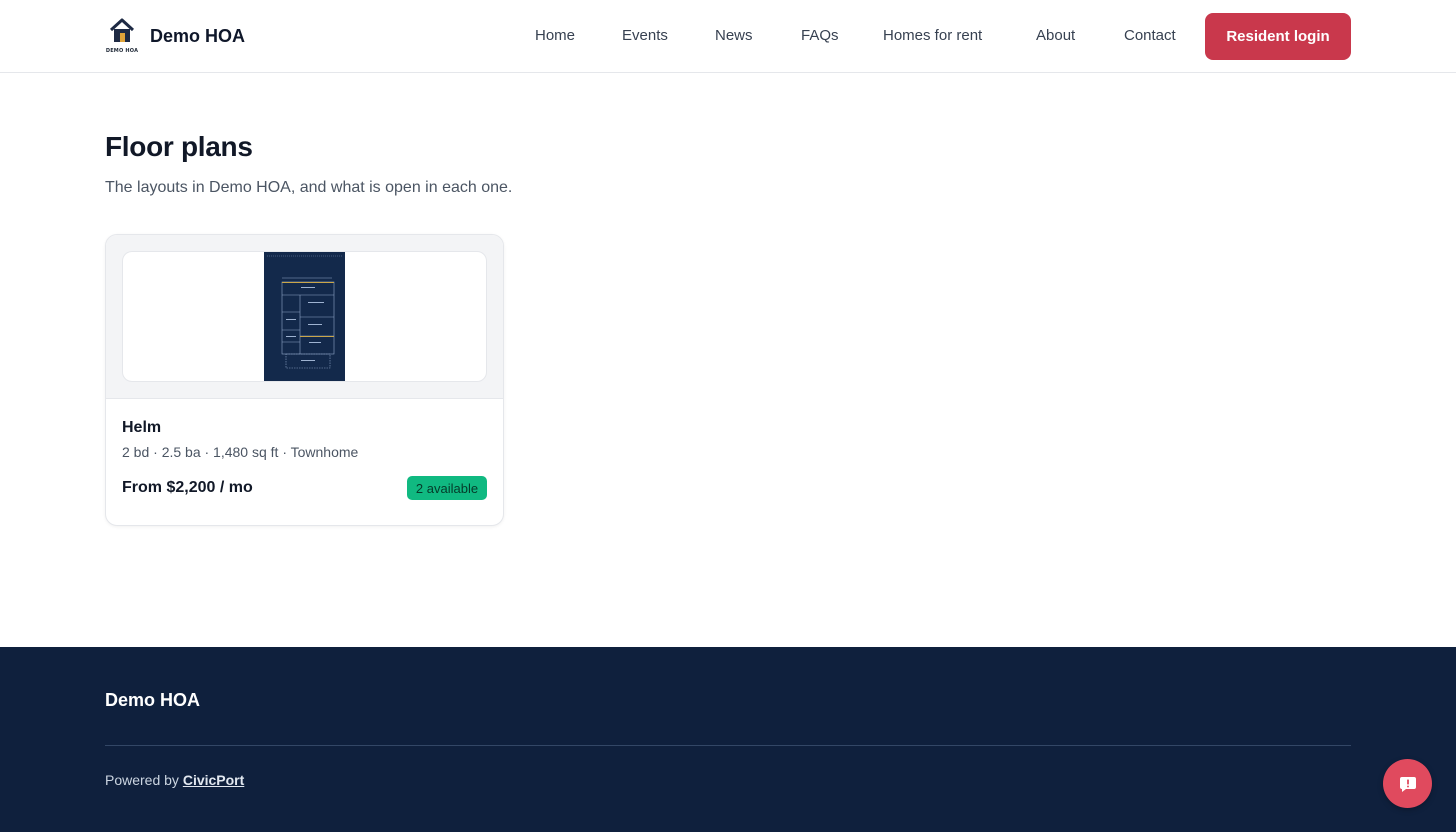  What do you see at coordinates (187, 487) in the screenshot?
I see `plan-price: From $2,200 / mo` at bounding box center [187, 487].